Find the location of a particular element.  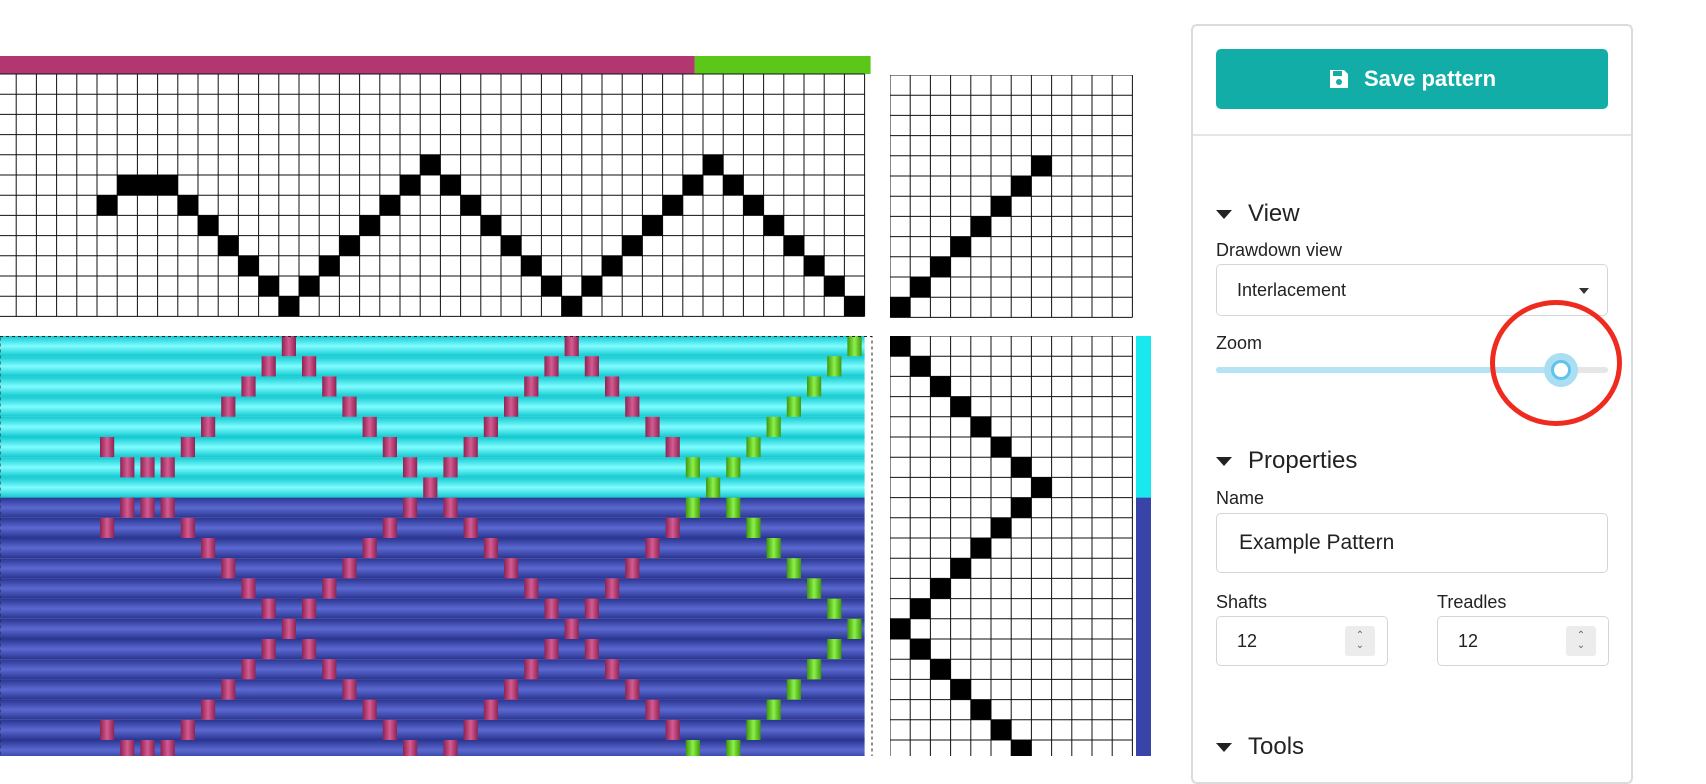

chevron-down-icon is located at coordinates (1584, 291).